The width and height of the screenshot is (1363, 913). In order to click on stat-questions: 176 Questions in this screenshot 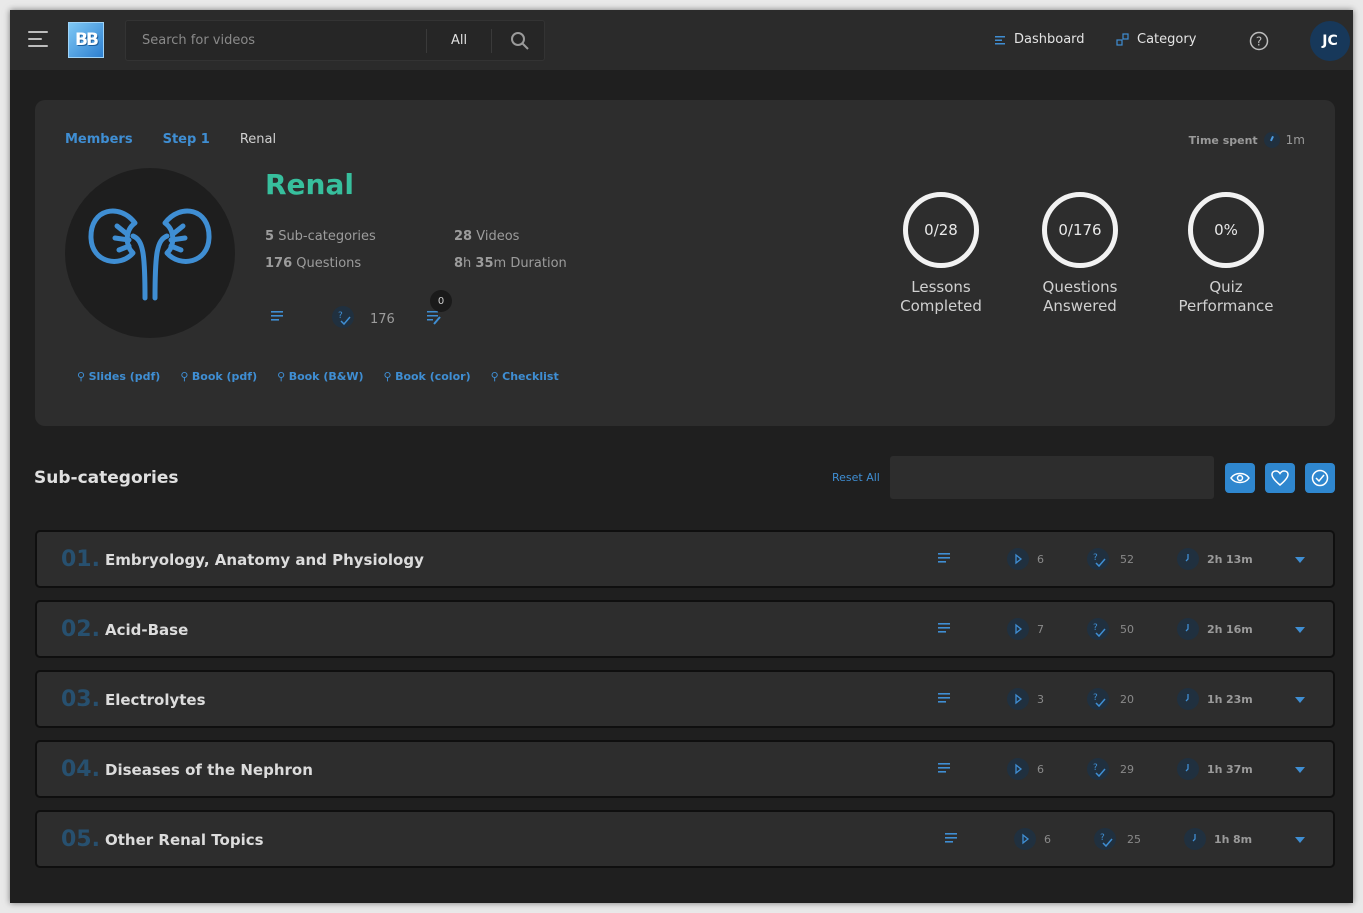, I will do `click(313, 263)`.